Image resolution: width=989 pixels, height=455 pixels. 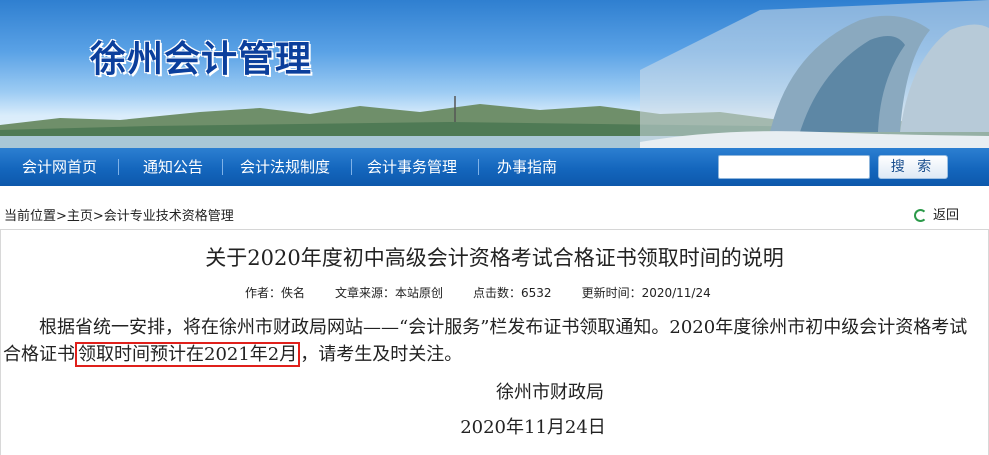 I want to click on nav-item-guide: 办事指南, so click(x=527, y=167).